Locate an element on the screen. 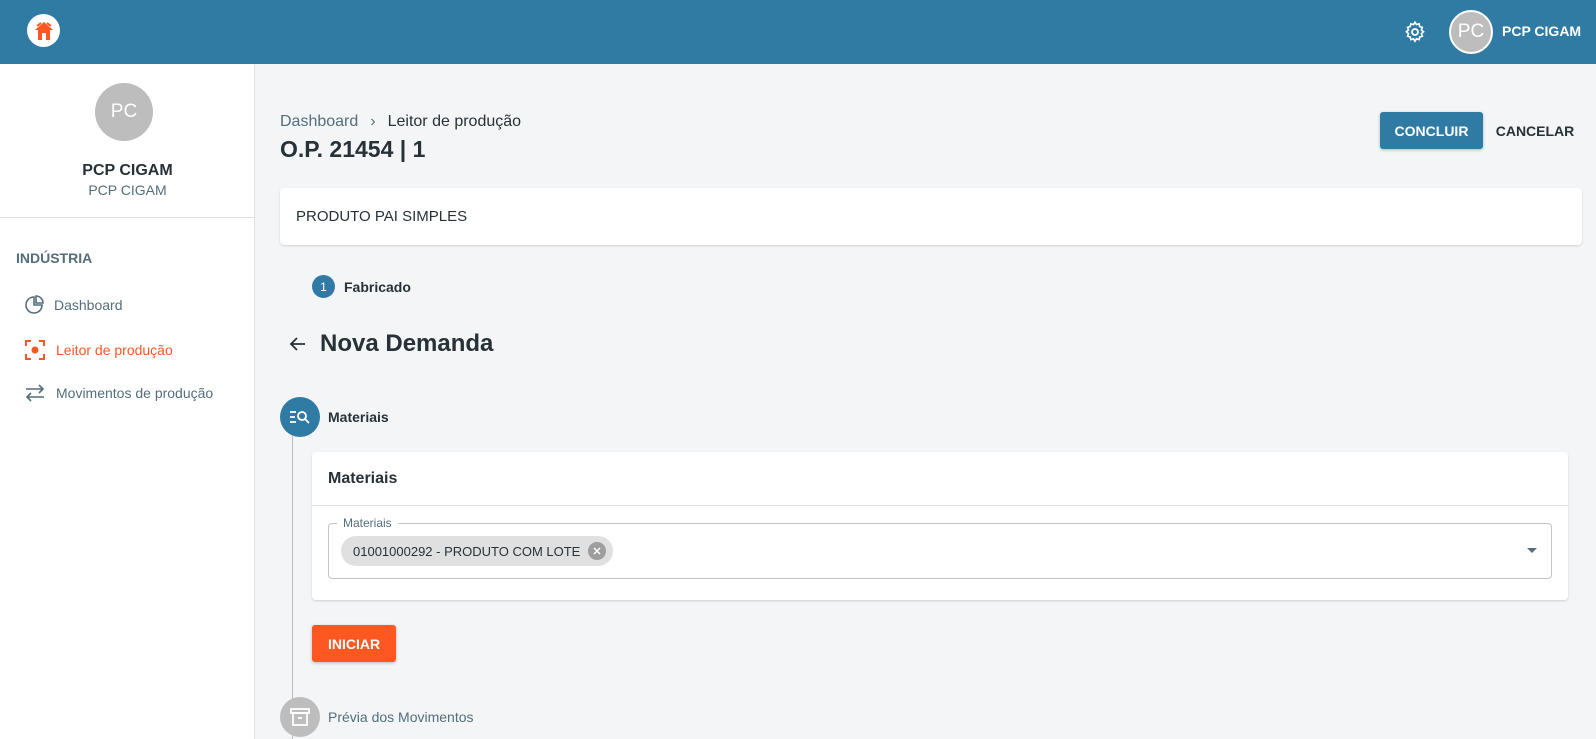 Image resolution: width=1596 pixels, height=739 pixels. iniciar-button: INICIAR is located at coordinates (354, 643).